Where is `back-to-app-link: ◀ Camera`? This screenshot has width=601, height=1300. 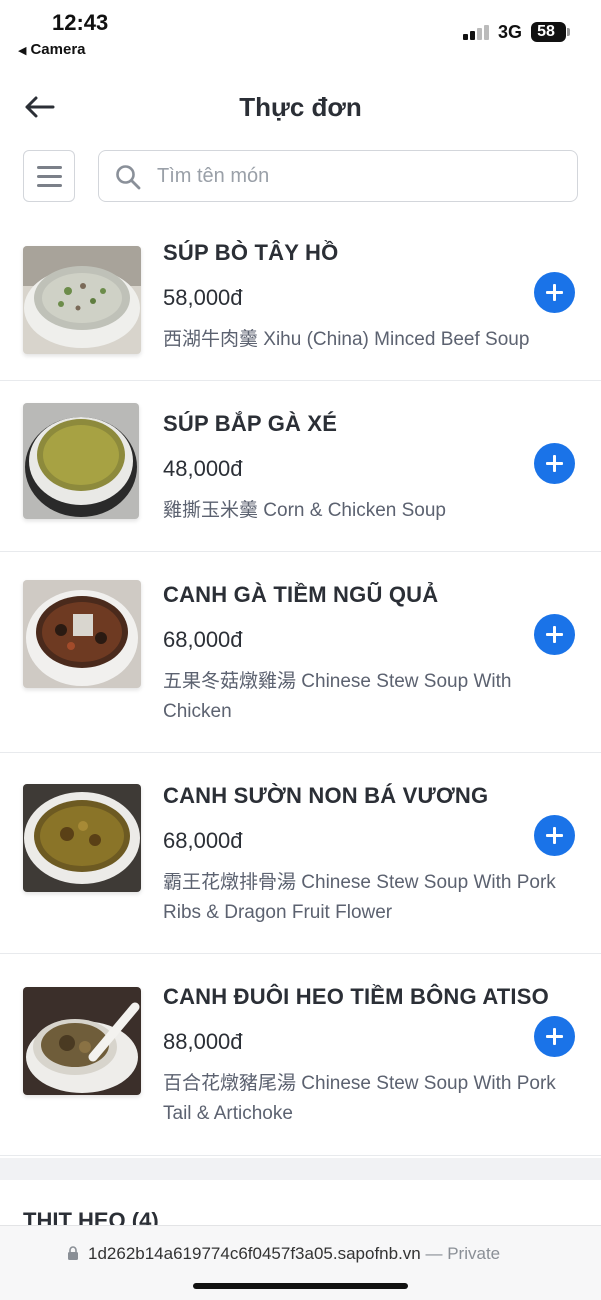 back-to-app-link: ◀ Camera is located at coordinates (52, 49).